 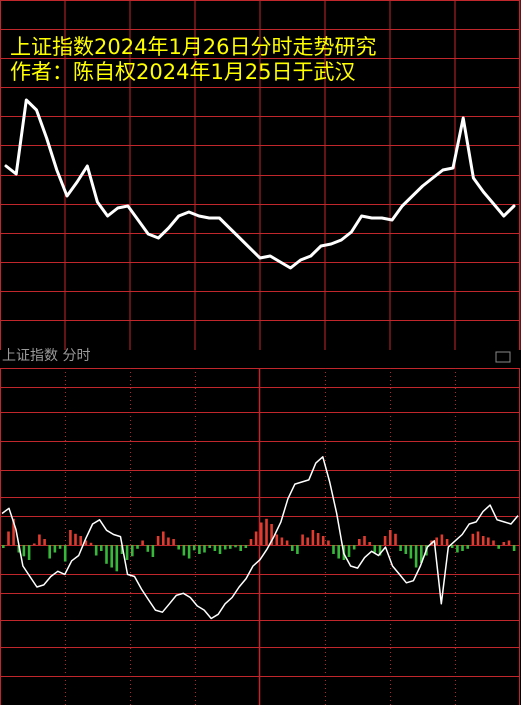 What do you see at coordinates (46, 356) in the screenshot?
I see `lower-panel-label: 上证指数 分时` at bounding box center [46, 356].